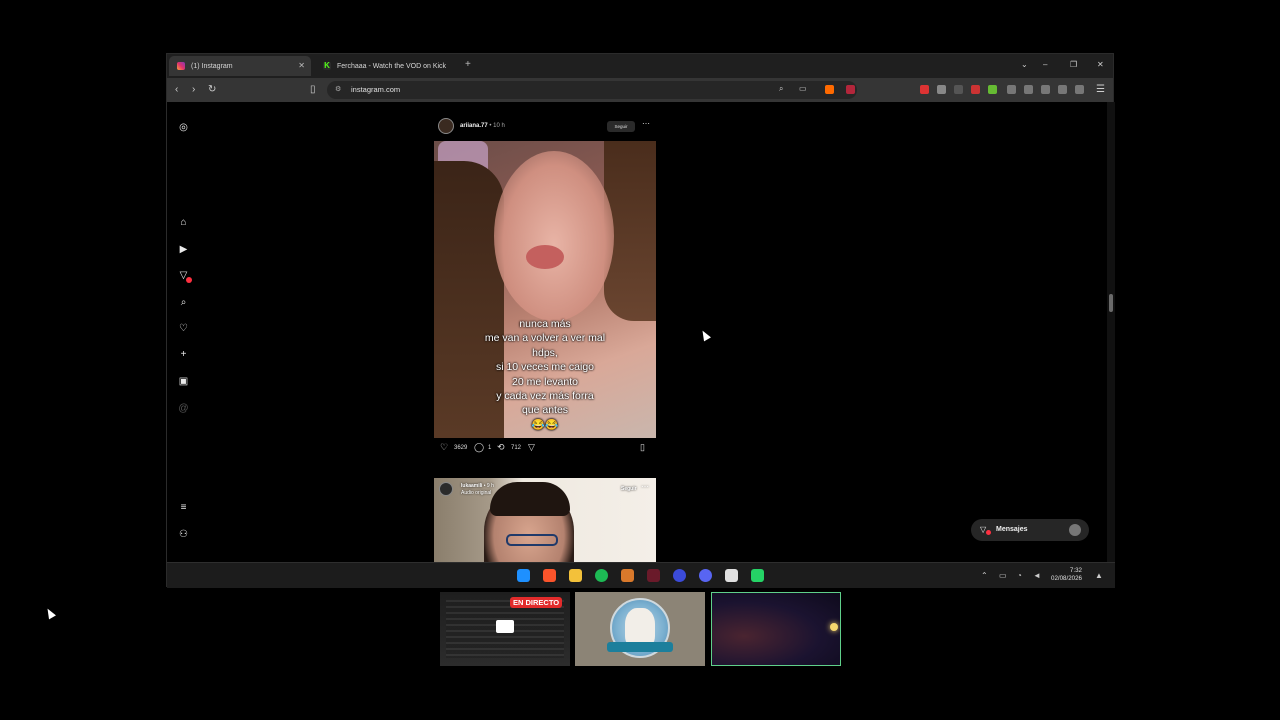 This screenshot has width=1280, height=720. I want to click on network-icon: ▭, so click(1003, 575).